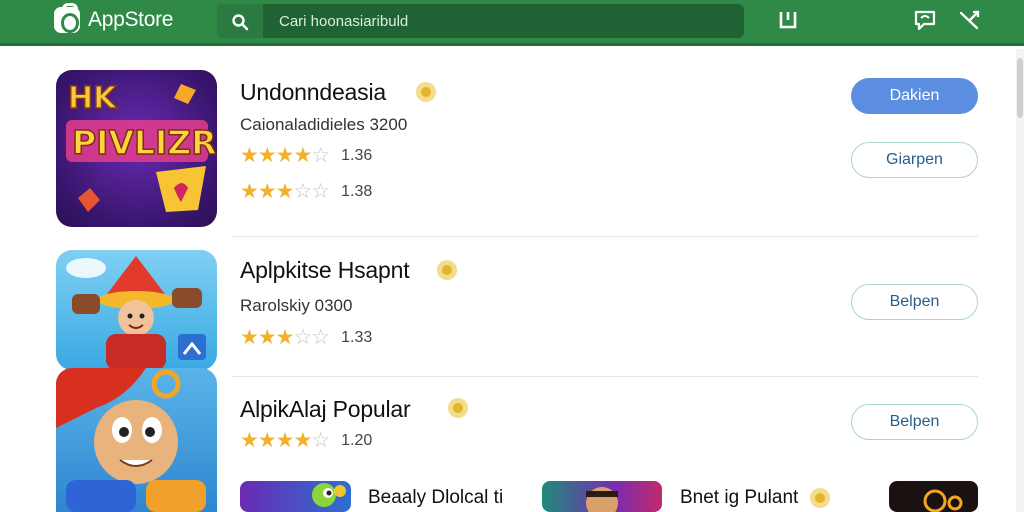  Describe the element at coordinates (296, 305) in the screenshot. I see `app-subtitle: Rarolskiy 0300` at that location.